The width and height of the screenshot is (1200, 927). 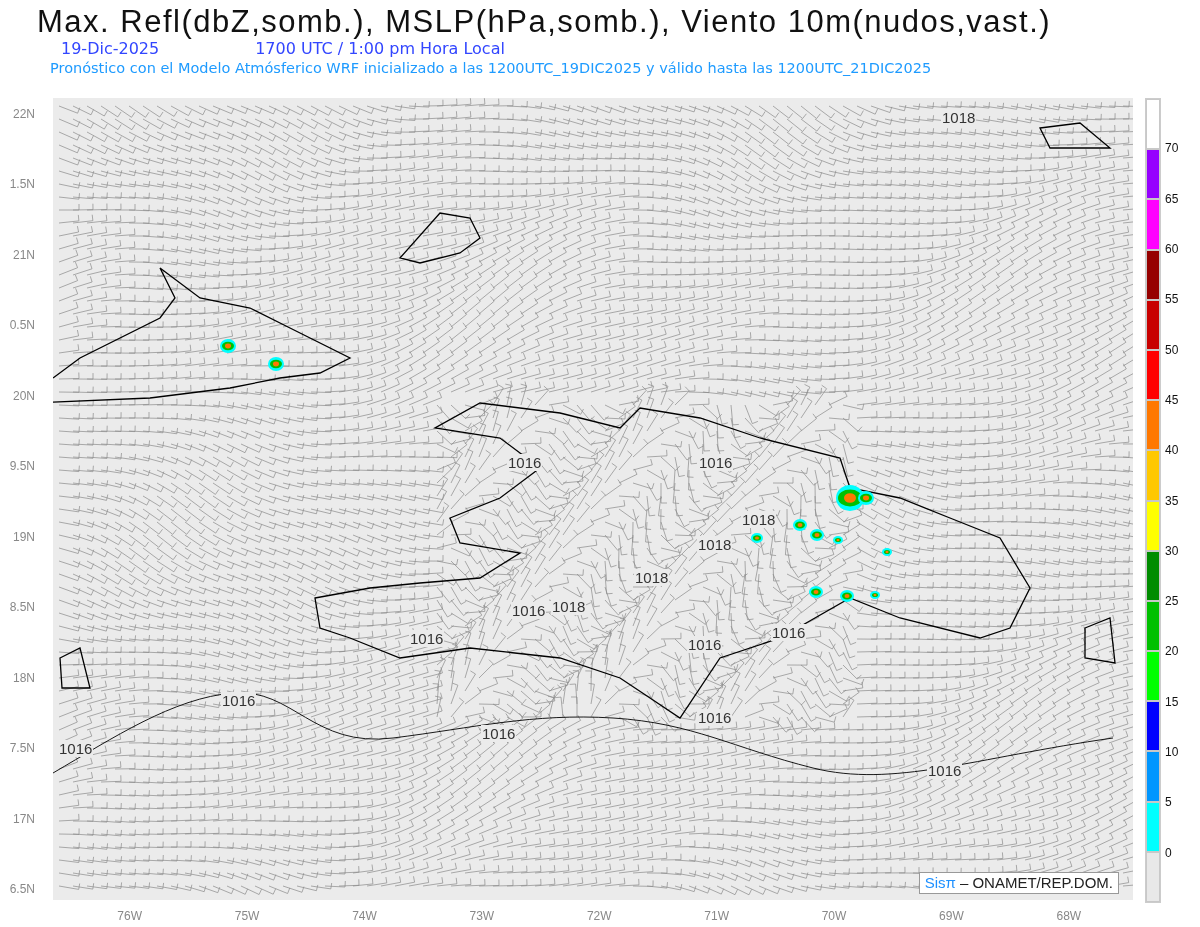 I want to click on chart-title: Max. Refl(dbZ,somb.), MSLP(hPa,somb.), Viento 10m(nudos,vast.), so click(x=545, y=22).